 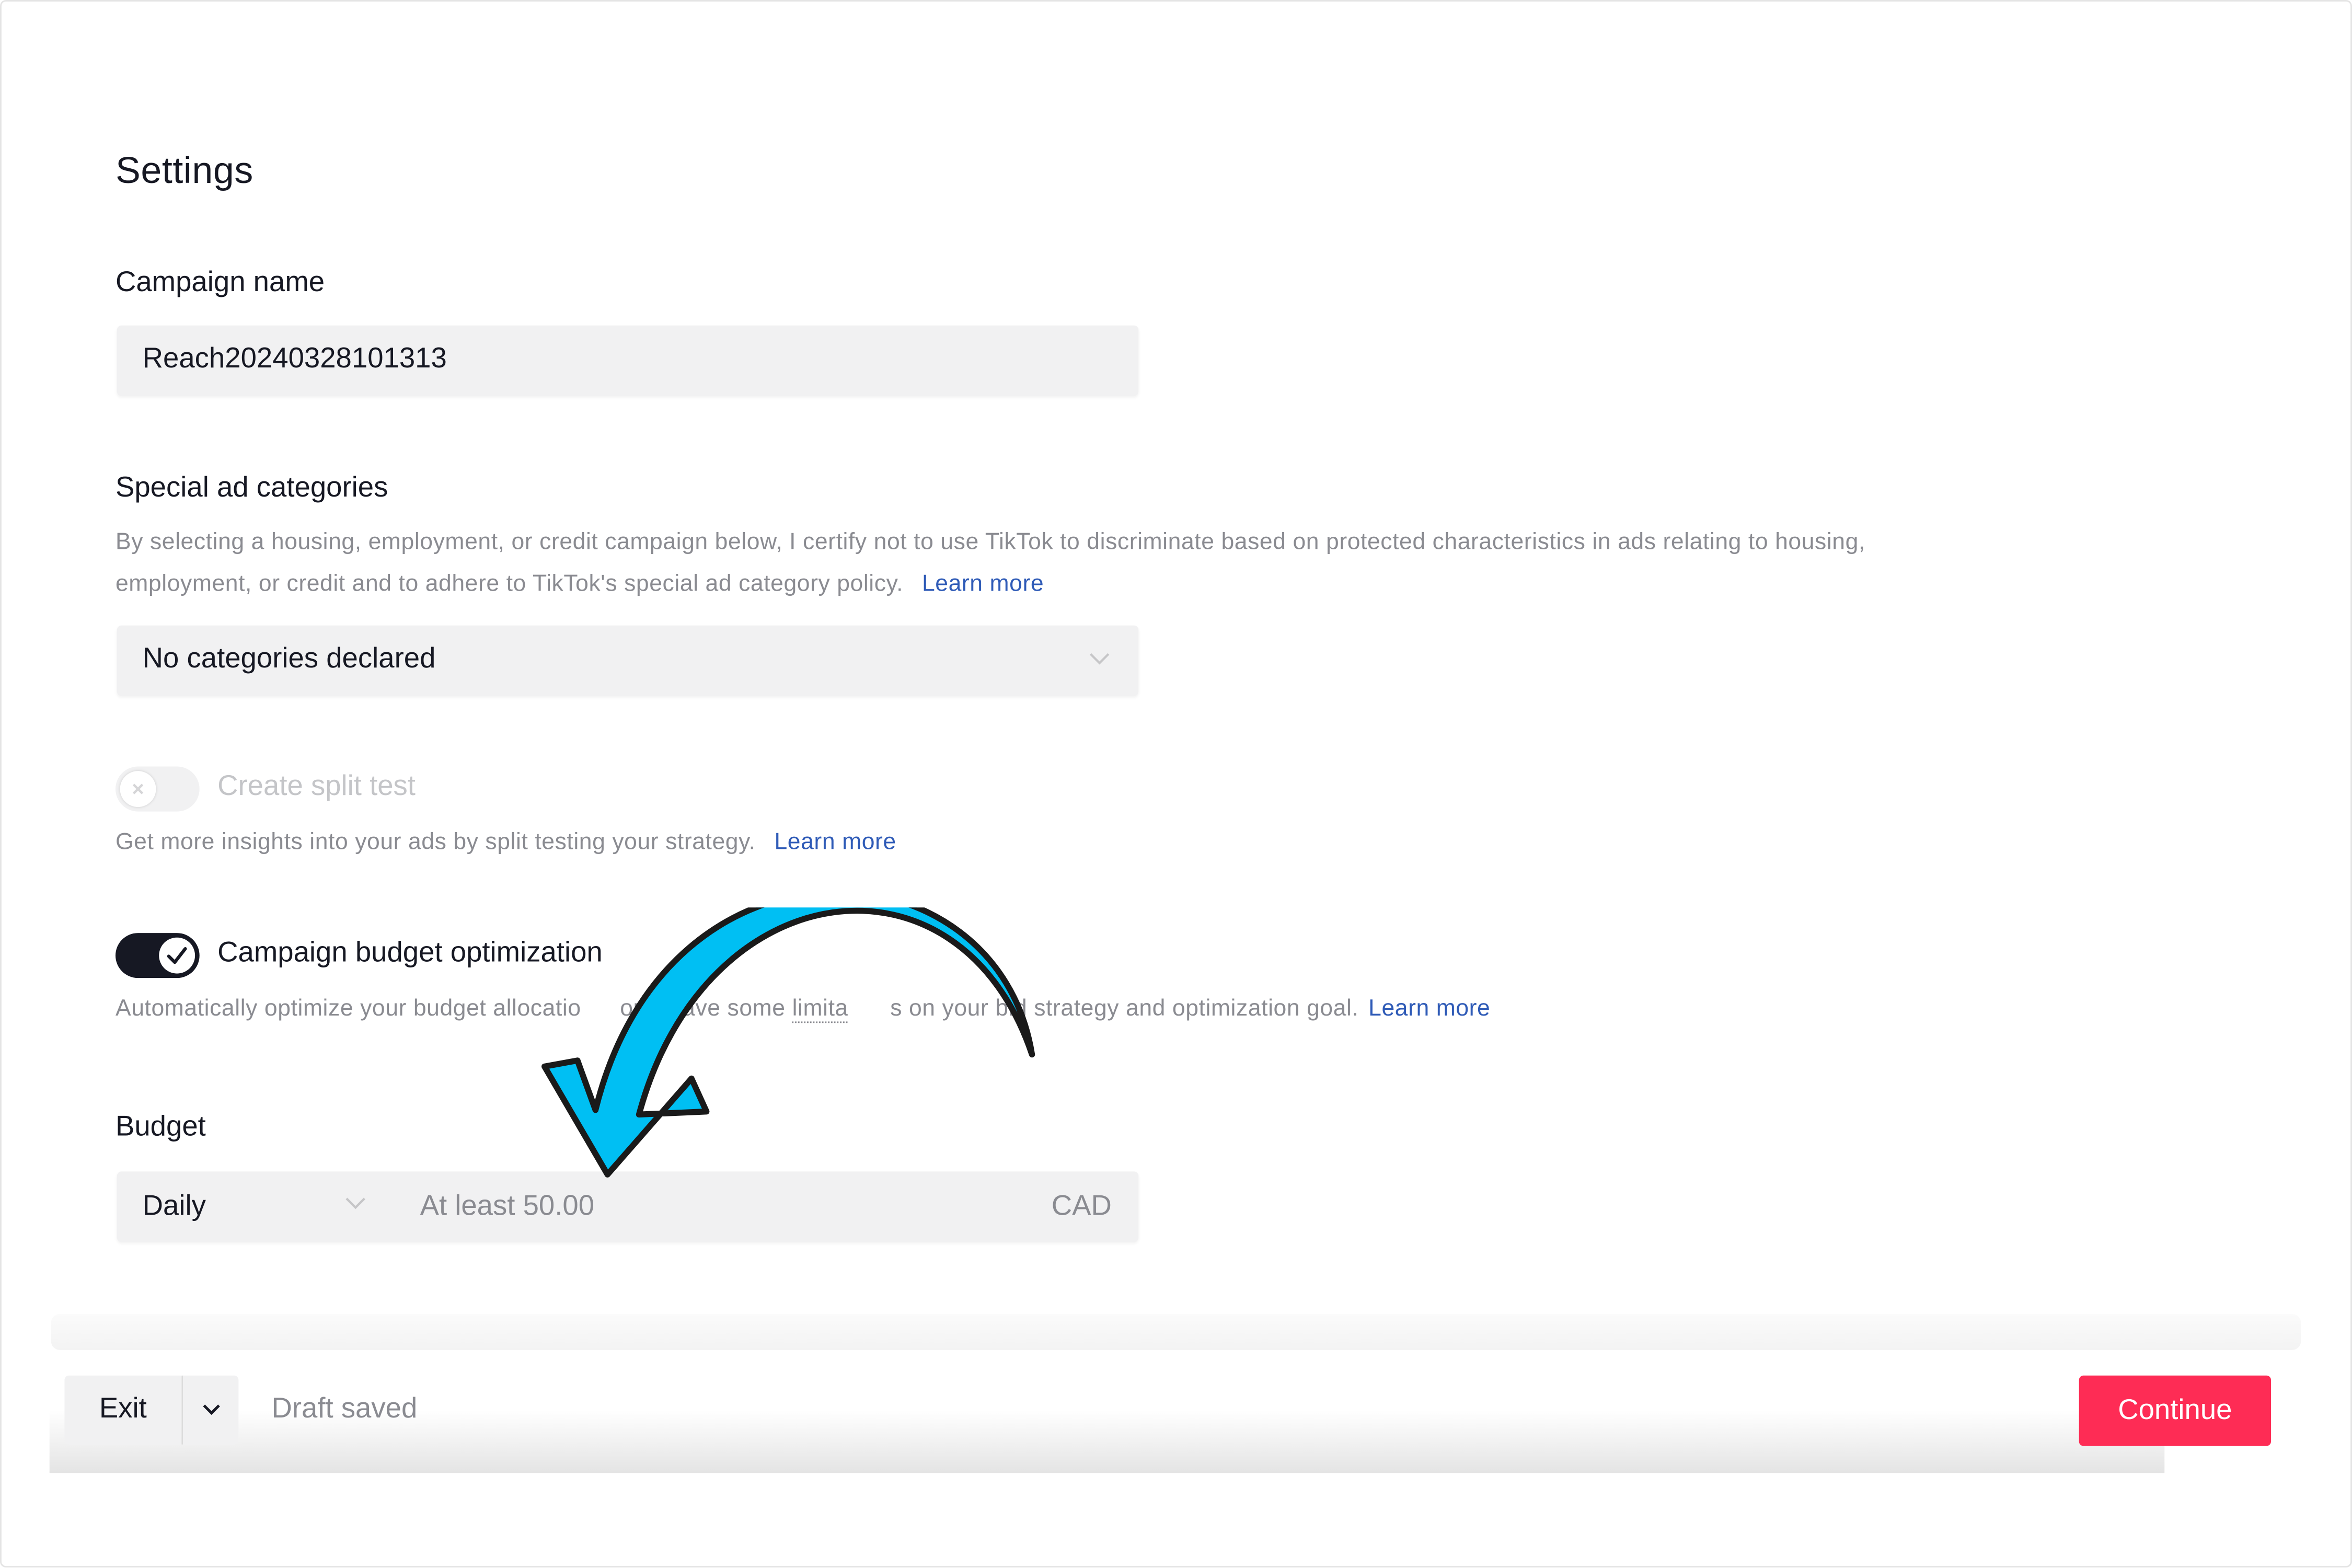 I want to click on exit-button-label: Exit, so click(x=123, y=1409).